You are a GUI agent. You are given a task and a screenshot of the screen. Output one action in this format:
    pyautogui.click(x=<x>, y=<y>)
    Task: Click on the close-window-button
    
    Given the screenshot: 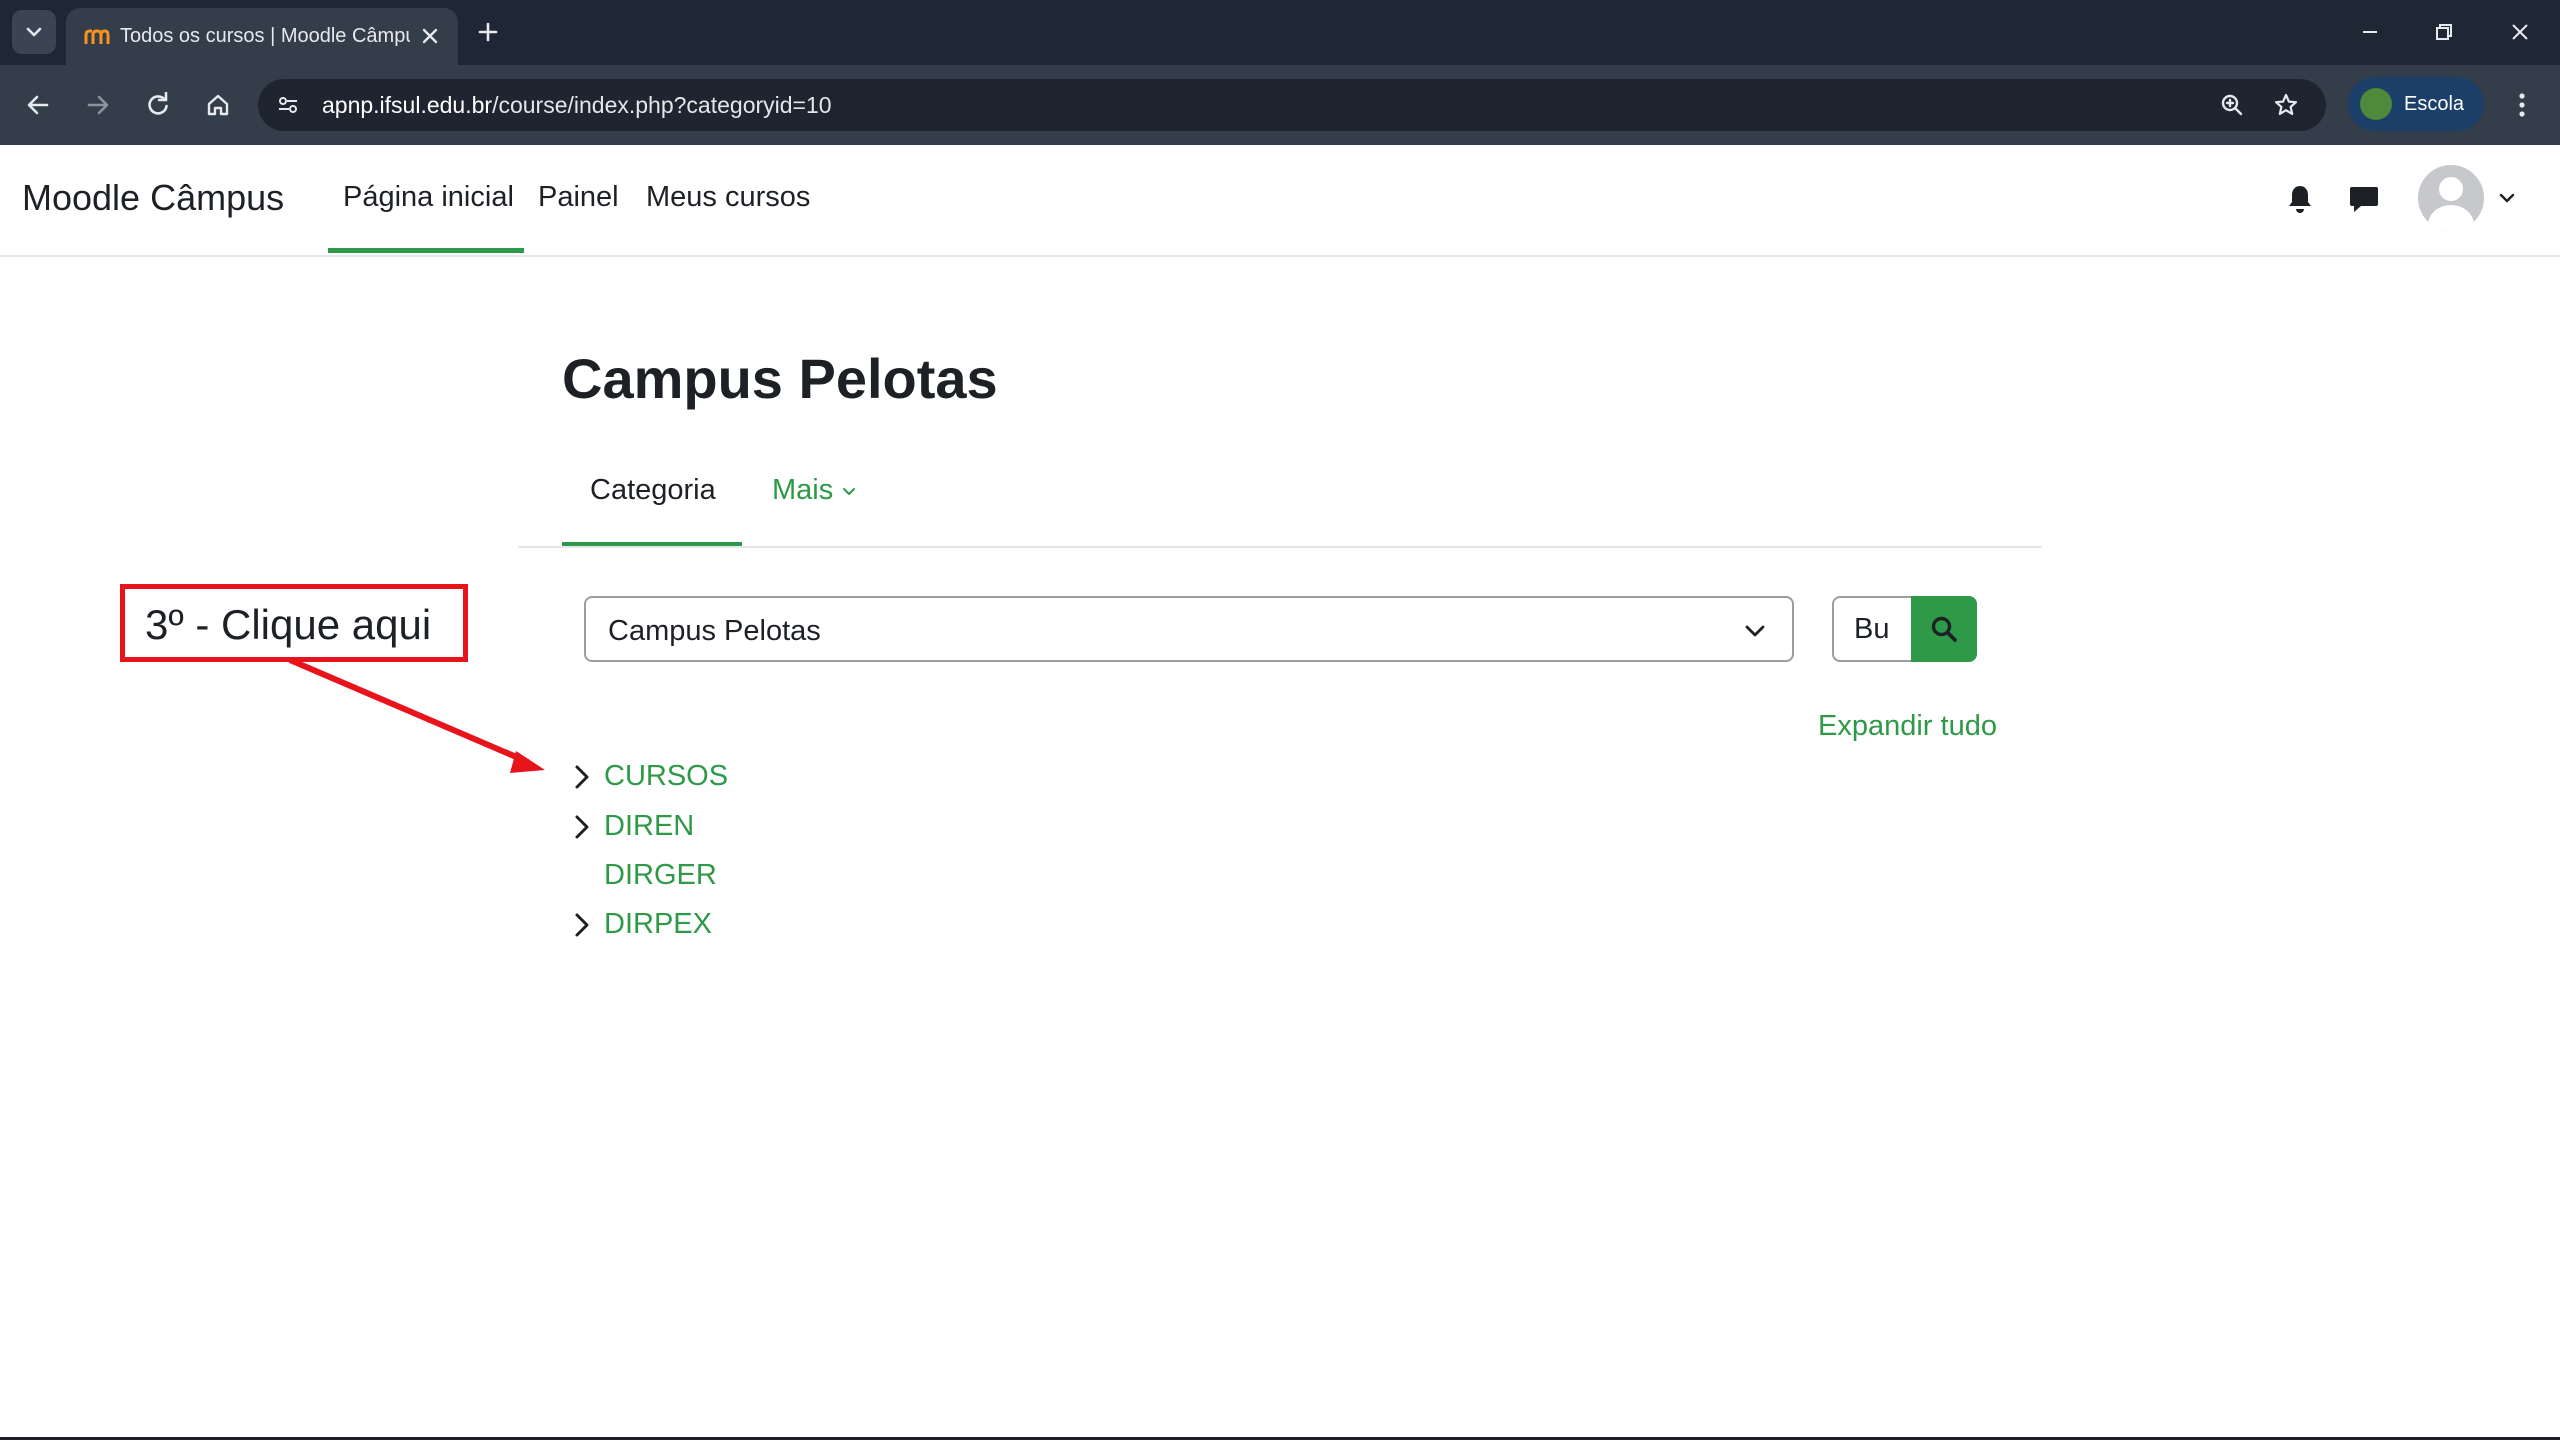 What is the action you would take?
    pyautogui.click(x=2520, y=32)
    